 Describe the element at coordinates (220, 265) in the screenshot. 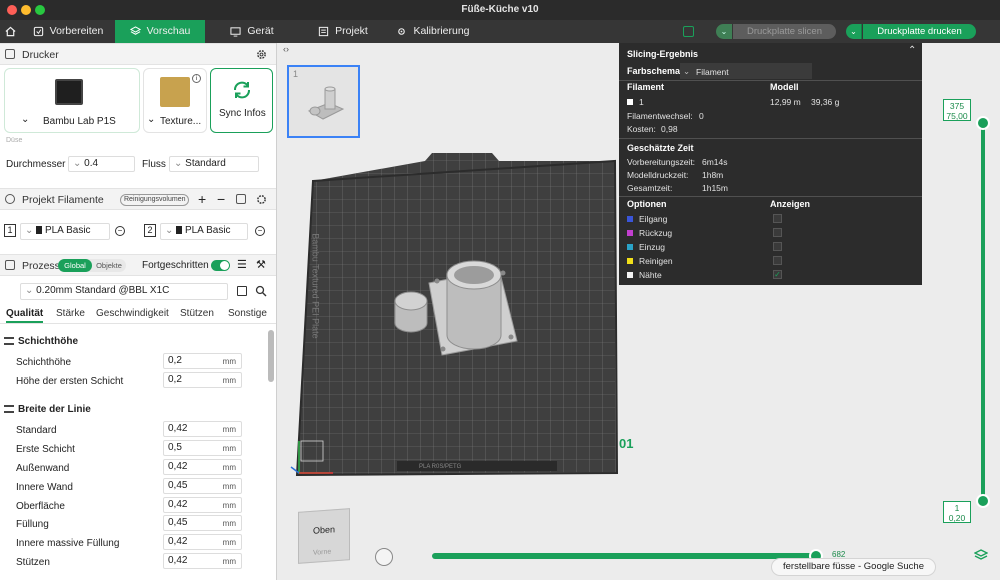

I see `advanced-switch` at that location.